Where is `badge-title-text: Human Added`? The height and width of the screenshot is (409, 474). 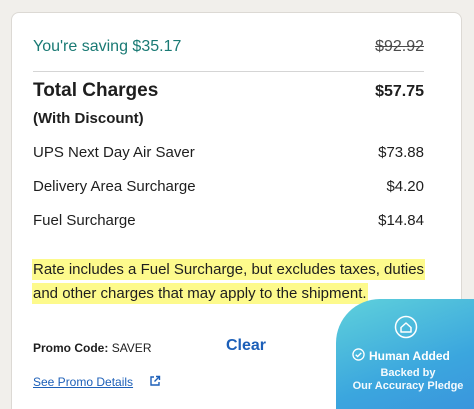 badge-title-text: Human Added is located at coordinates (409, 356).